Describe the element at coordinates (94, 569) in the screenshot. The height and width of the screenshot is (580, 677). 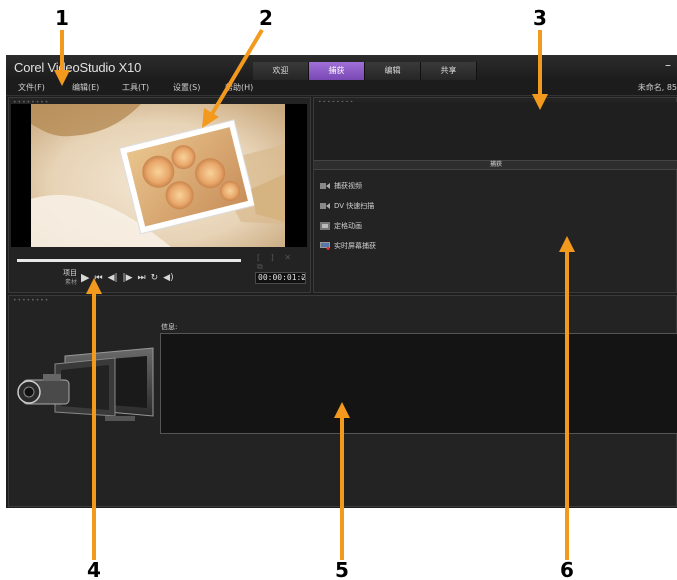
I see `callout-4: 4` at that location.